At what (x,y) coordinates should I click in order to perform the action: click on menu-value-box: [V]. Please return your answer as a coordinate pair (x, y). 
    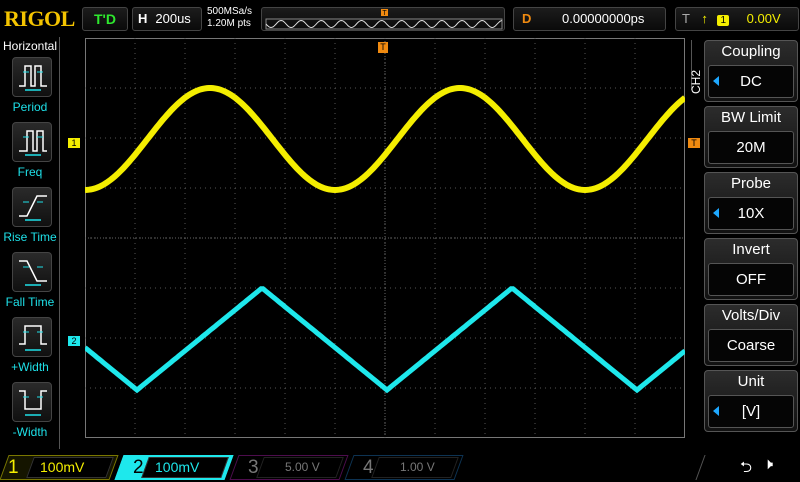
    Looking at the image, I should click on (751, 411).